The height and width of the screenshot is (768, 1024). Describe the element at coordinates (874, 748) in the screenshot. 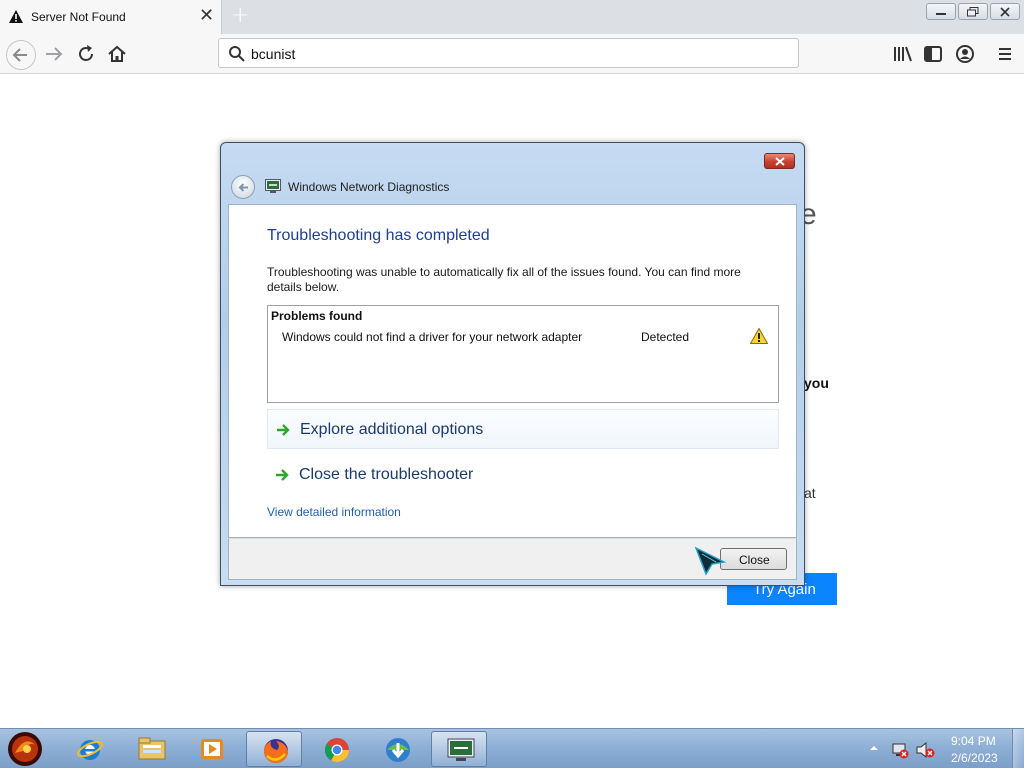

I see `show-hidden-icons-icon` at that location.